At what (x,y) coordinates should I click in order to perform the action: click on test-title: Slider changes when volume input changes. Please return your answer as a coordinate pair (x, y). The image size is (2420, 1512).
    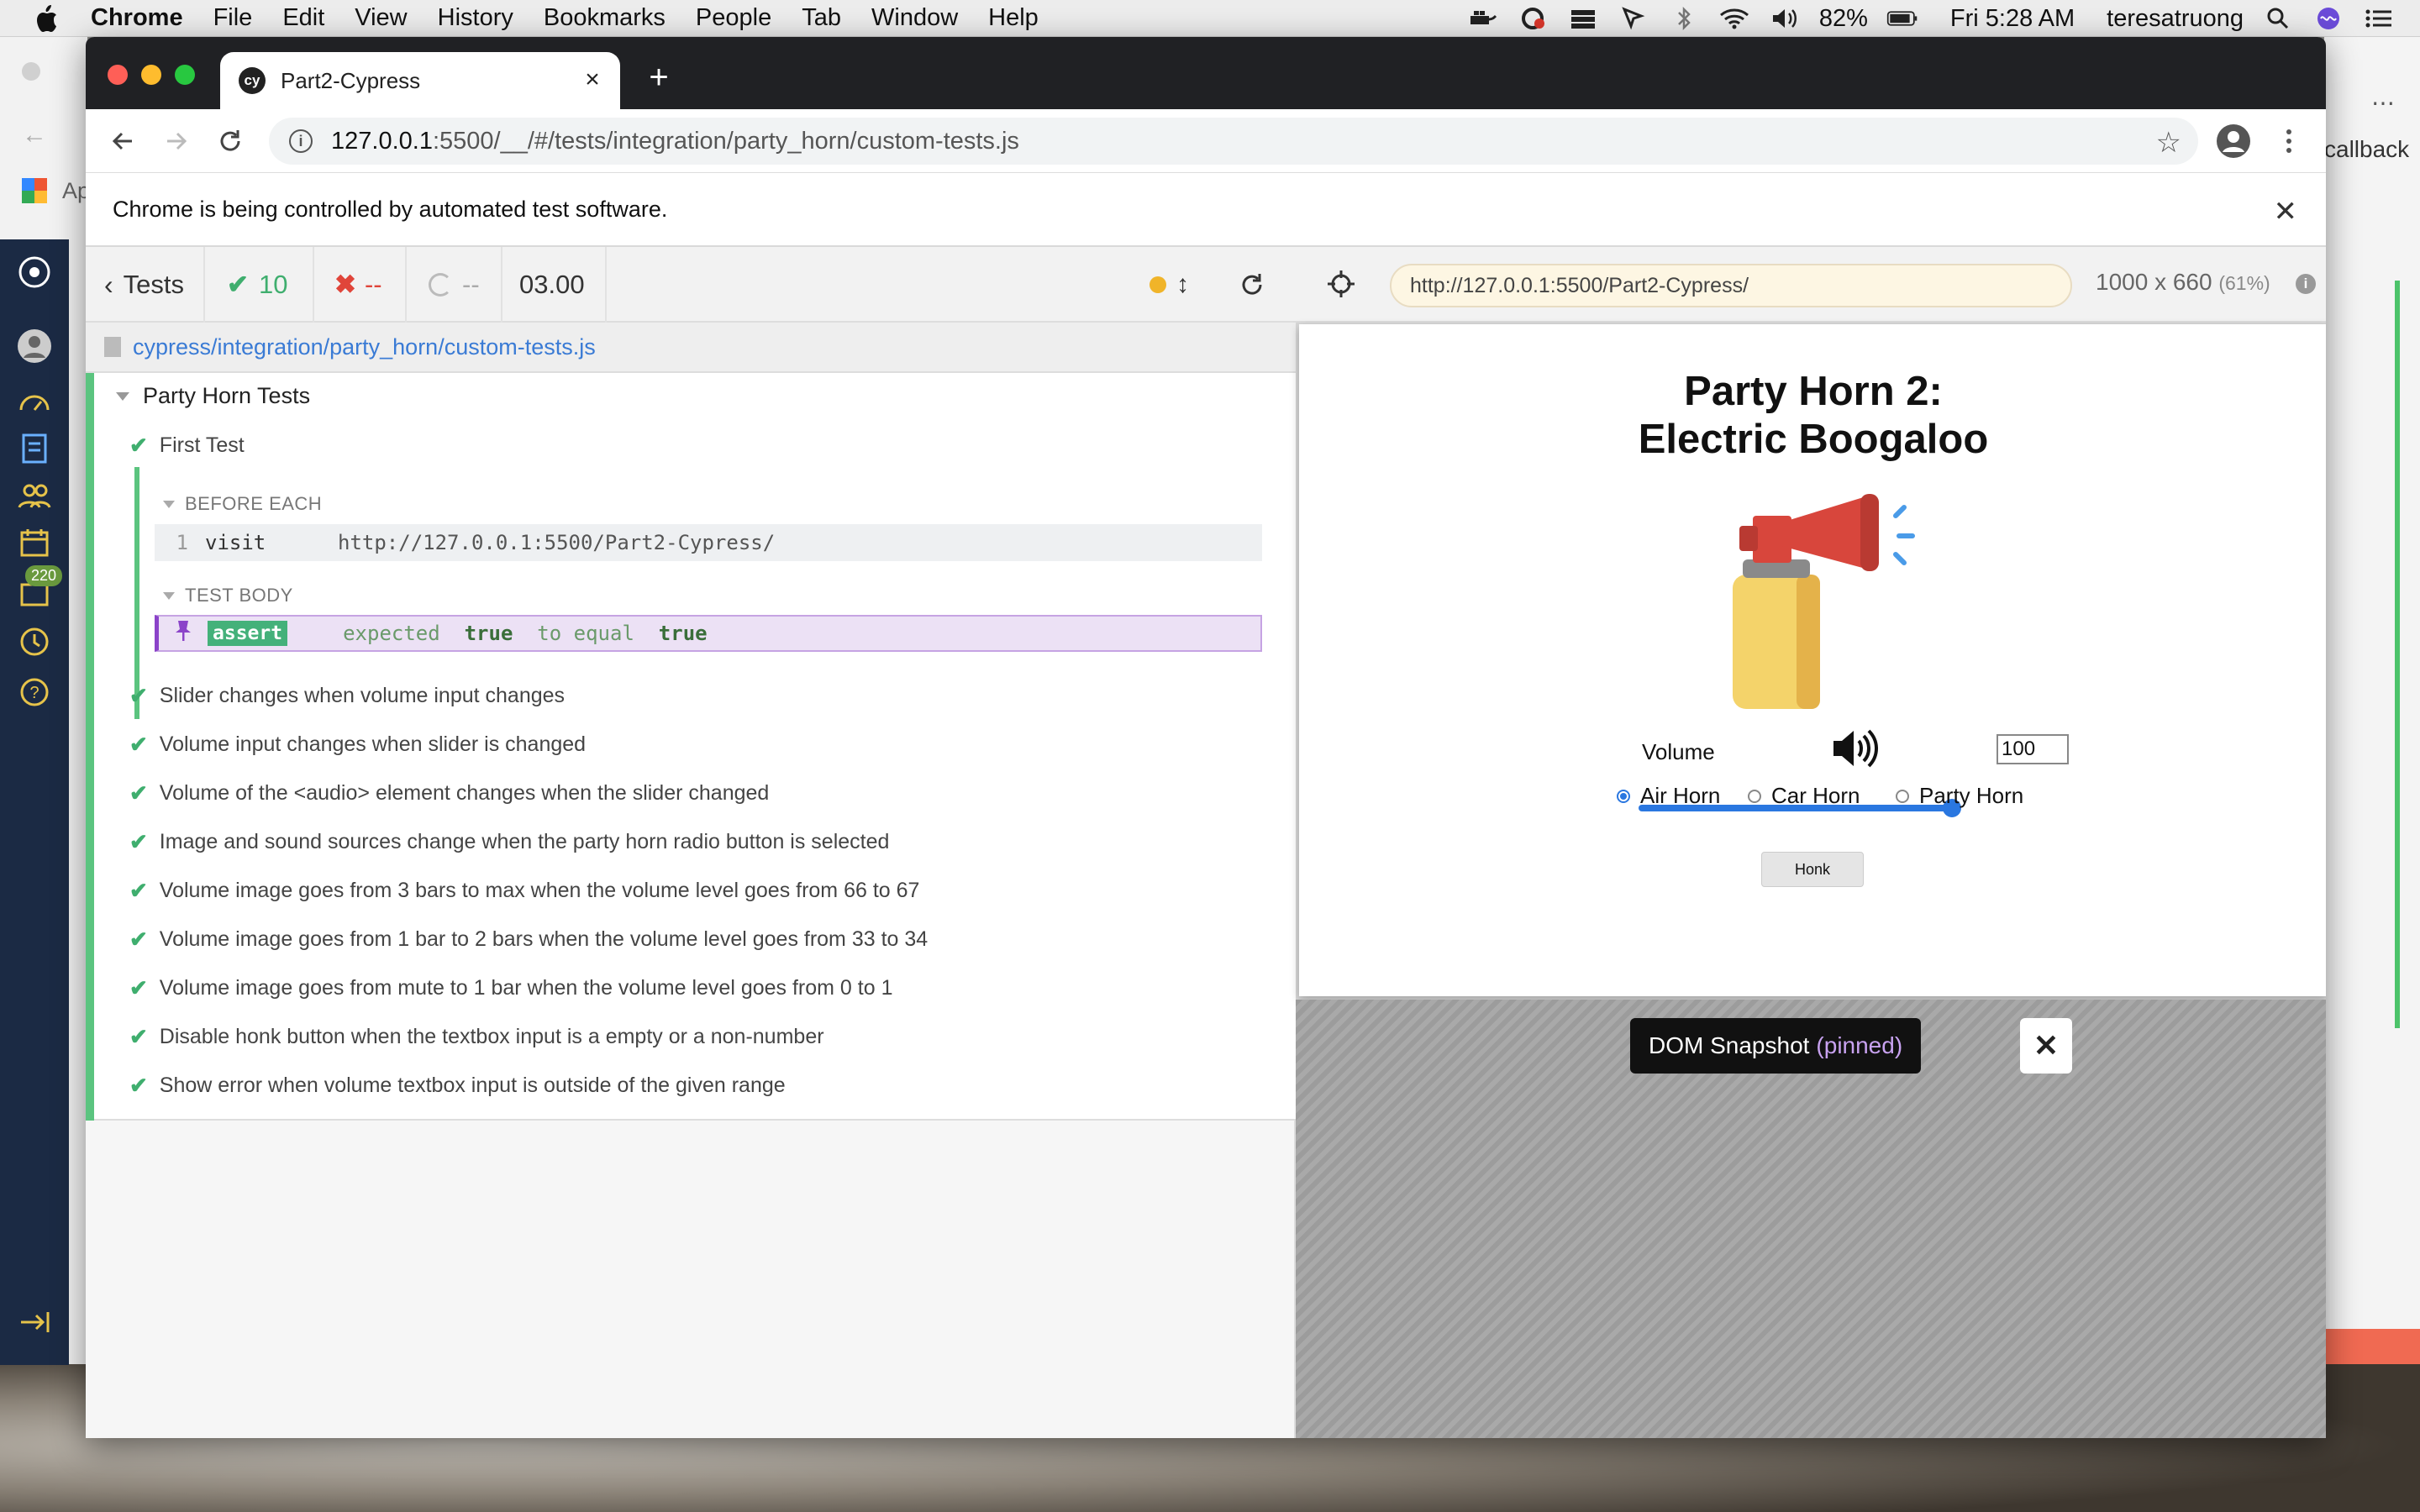
    Looking at the image, I should click on (362, 695).